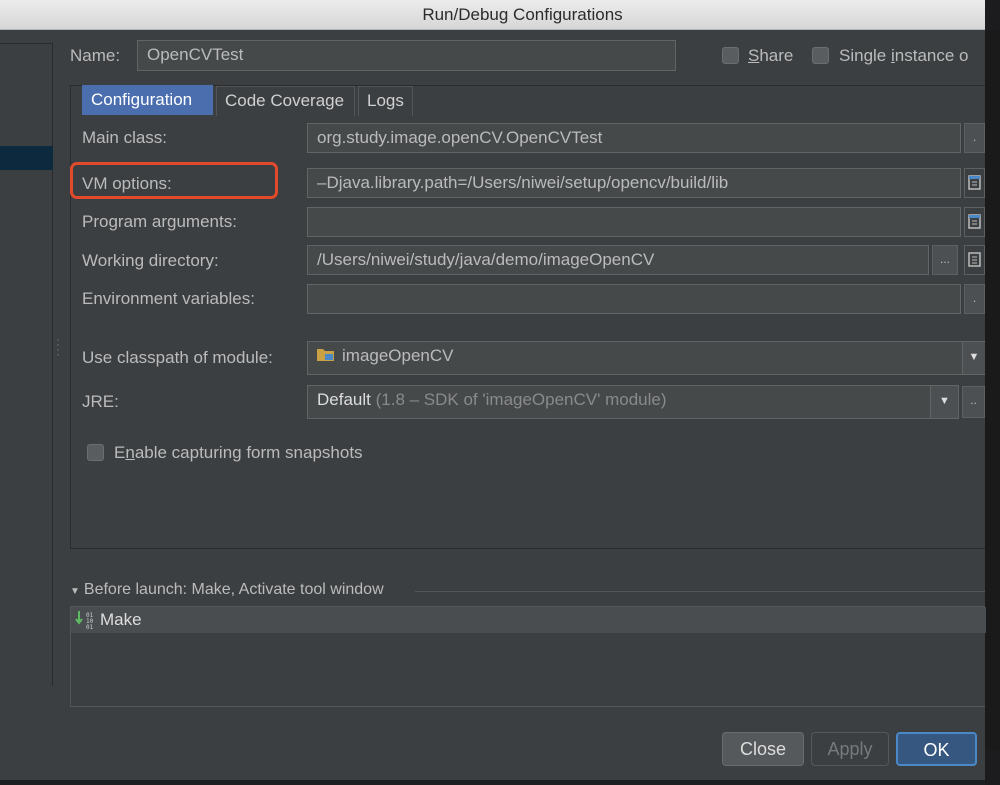 The width and height of the screenshot is (1000, 785). I want to click on name-label: Name:, so click(95, 55).